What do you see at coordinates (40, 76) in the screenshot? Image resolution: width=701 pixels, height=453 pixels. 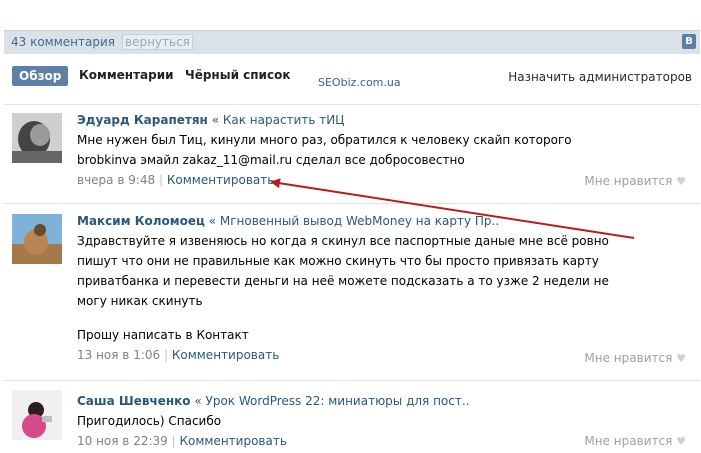 I see `tab-overview: Обзор` at bounding box center [40, 76].